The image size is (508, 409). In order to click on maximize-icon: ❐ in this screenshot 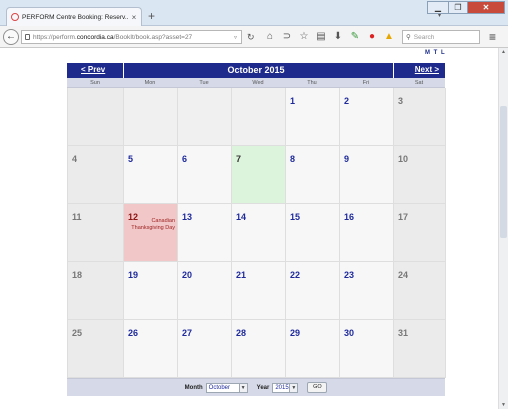, I will do `click(458, 7)`.